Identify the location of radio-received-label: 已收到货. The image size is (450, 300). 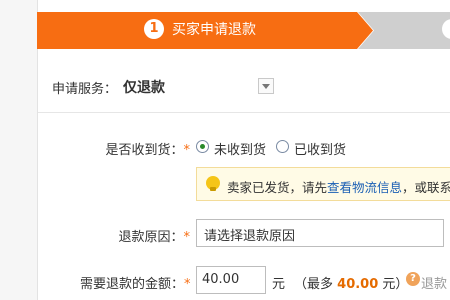
(320, 148).